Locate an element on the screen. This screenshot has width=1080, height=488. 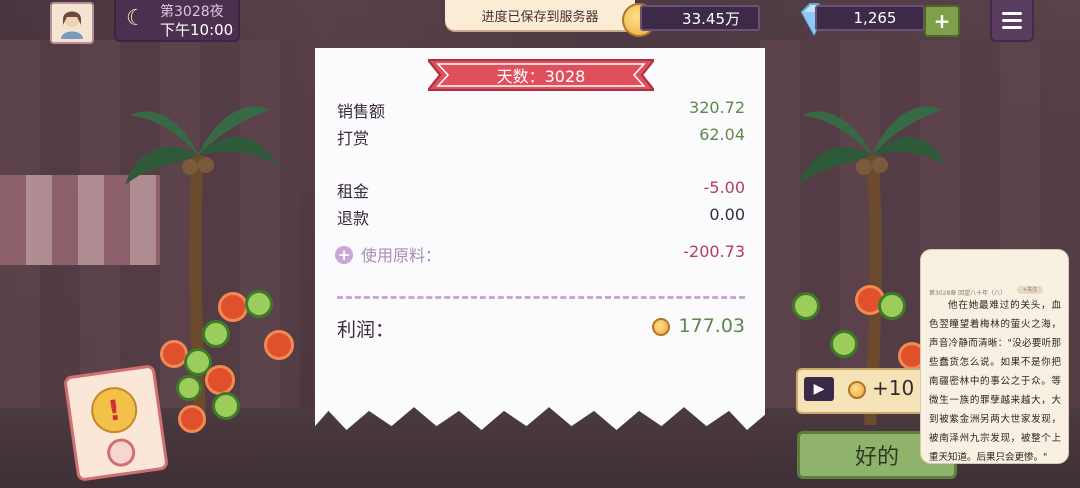
profit-label: 利润： is located at coordinates (366, 330).